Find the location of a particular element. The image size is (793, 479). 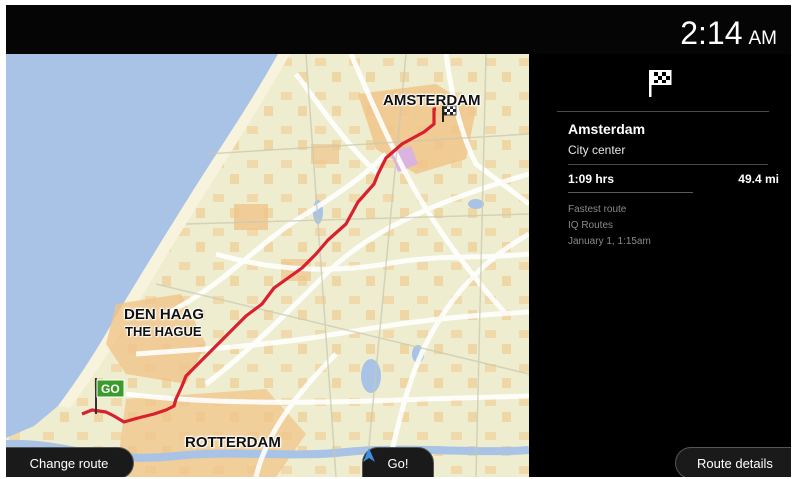

route-distance: 49.4 mi is located at coordinates (758, 179).